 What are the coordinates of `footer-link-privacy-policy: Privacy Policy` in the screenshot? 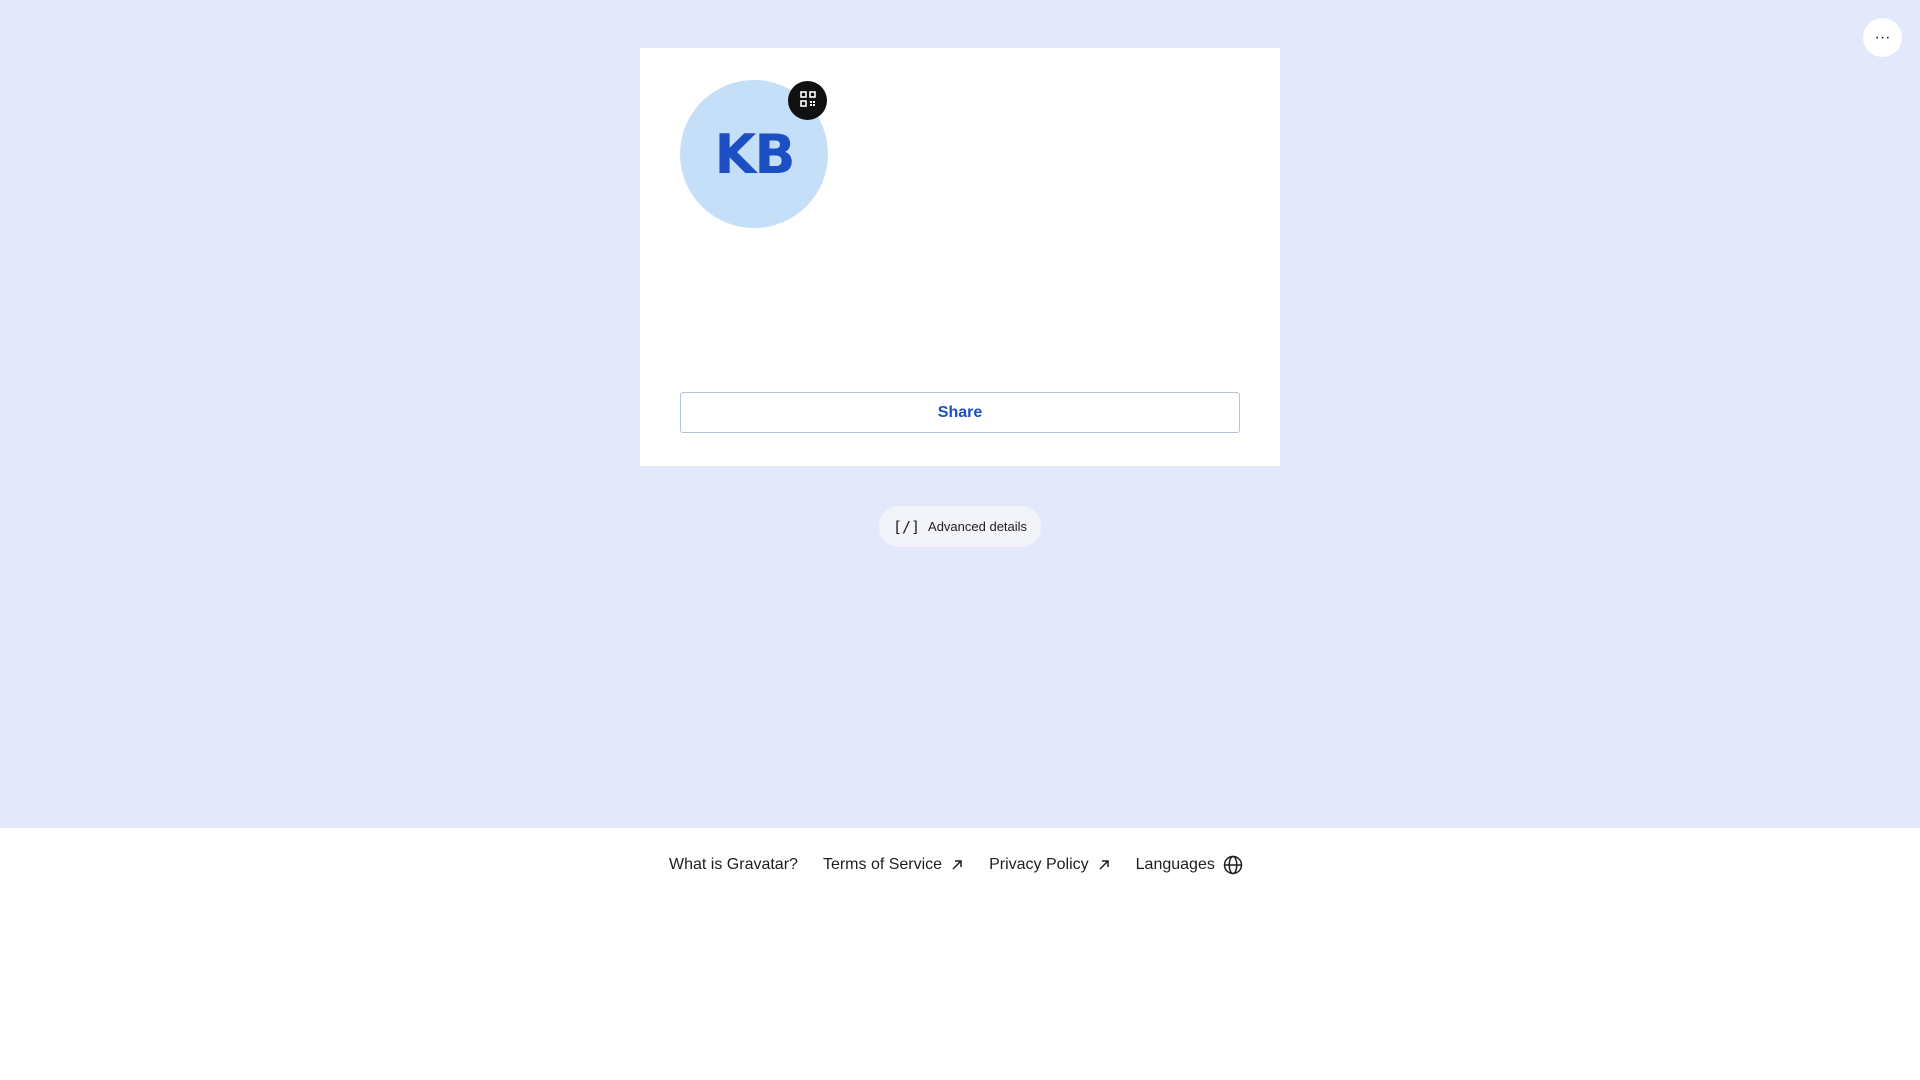 It's located at (1050, 865).